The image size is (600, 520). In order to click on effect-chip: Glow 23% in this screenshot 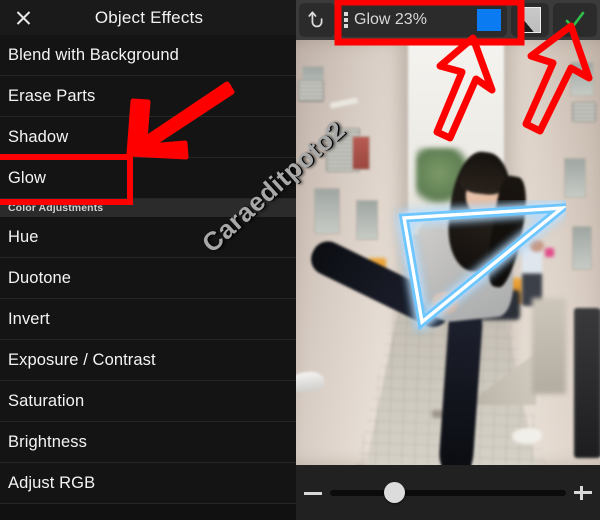, I will do `click(423, 20)`.